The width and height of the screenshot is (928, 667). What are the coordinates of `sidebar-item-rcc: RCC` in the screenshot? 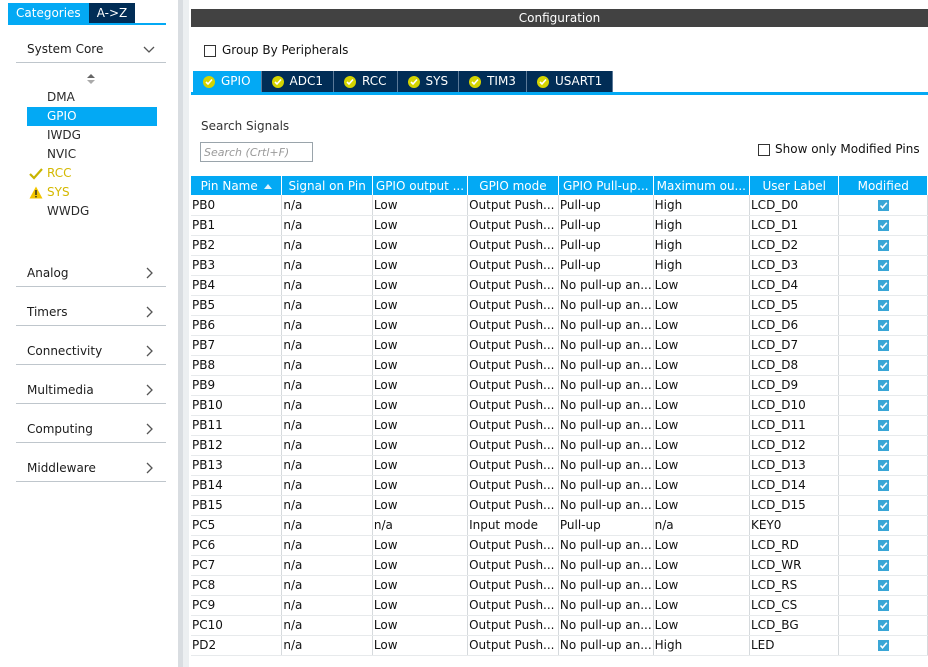 It's located at (92, 173).